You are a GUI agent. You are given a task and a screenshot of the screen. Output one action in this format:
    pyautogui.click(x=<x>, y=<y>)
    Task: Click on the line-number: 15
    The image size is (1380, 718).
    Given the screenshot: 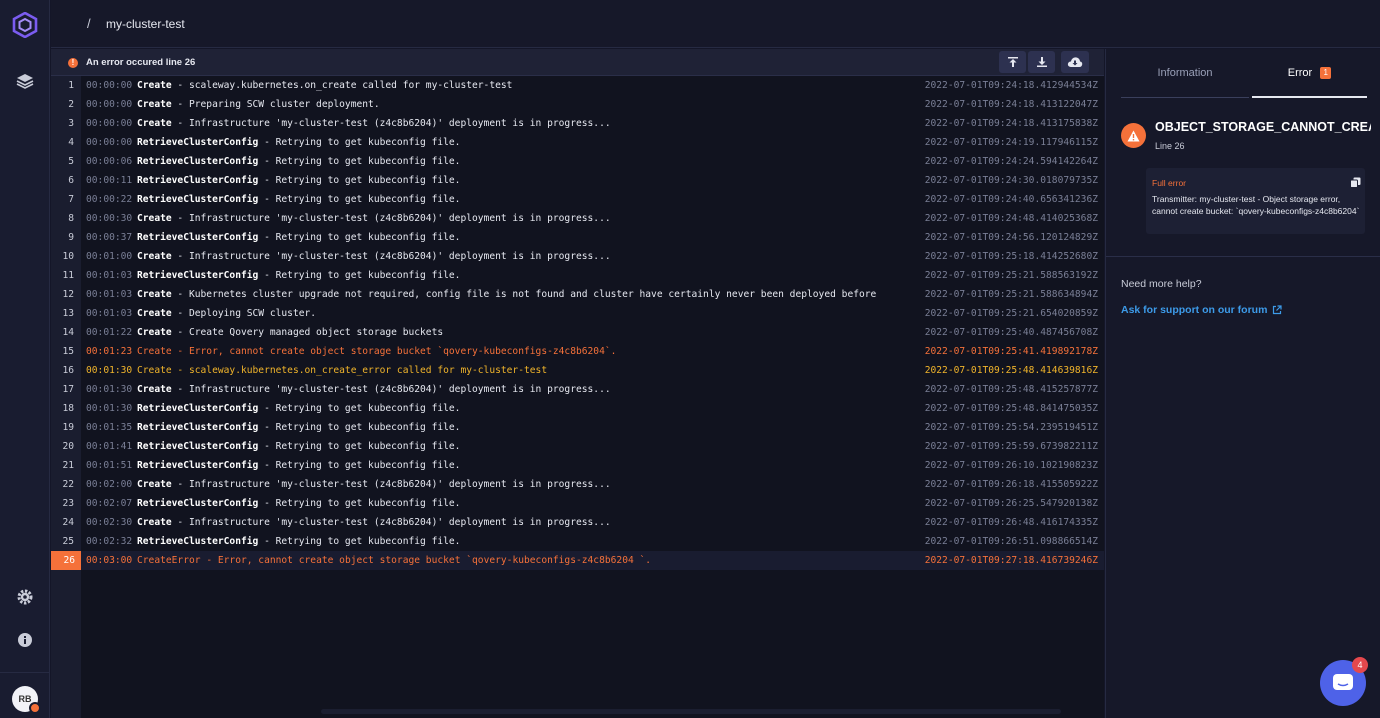 What is the action you would take?
    pyautogui.click(x=62, y=351)
    